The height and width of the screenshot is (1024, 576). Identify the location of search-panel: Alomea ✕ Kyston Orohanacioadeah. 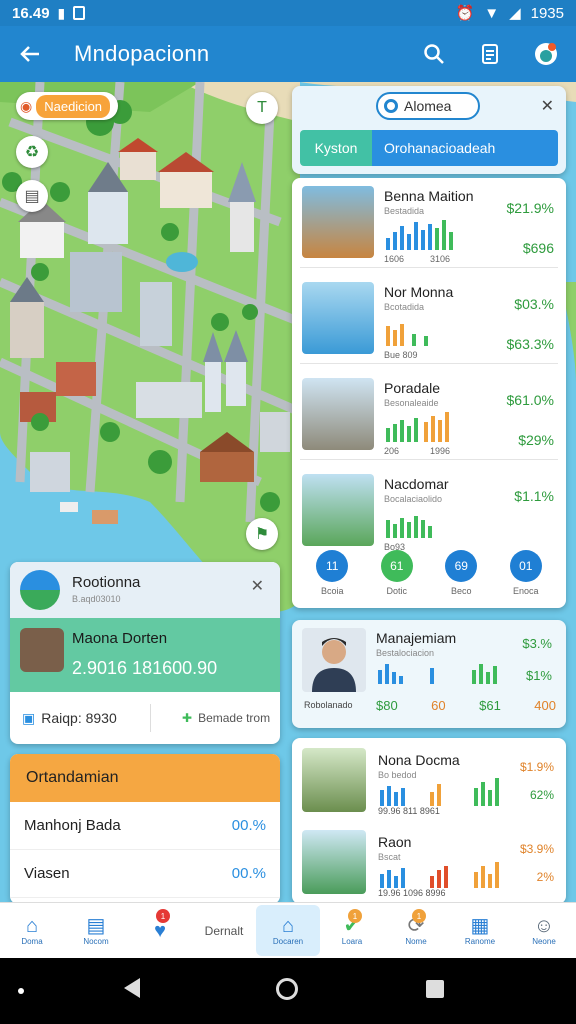
(429, 130).